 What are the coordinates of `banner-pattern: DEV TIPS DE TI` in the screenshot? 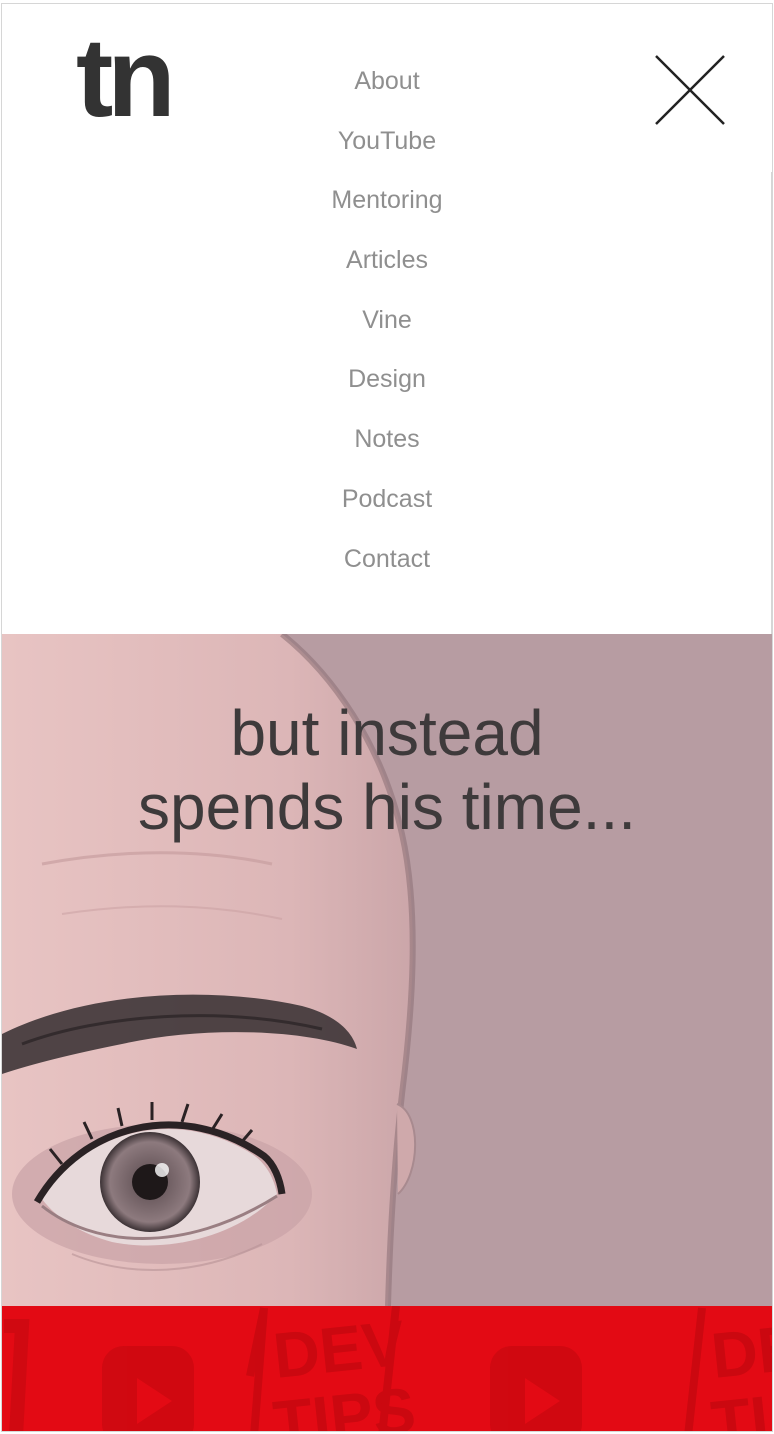 It's located at (388, 1369).